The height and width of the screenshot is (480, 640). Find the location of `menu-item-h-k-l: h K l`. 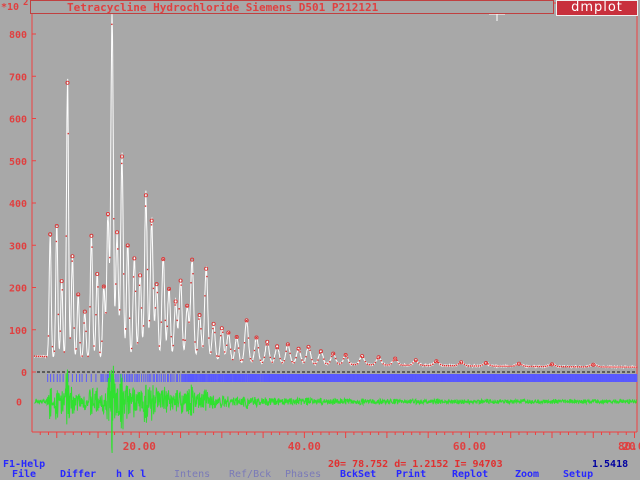

menu-item-h-k-l: h K l is located at coordinates (131, 474).